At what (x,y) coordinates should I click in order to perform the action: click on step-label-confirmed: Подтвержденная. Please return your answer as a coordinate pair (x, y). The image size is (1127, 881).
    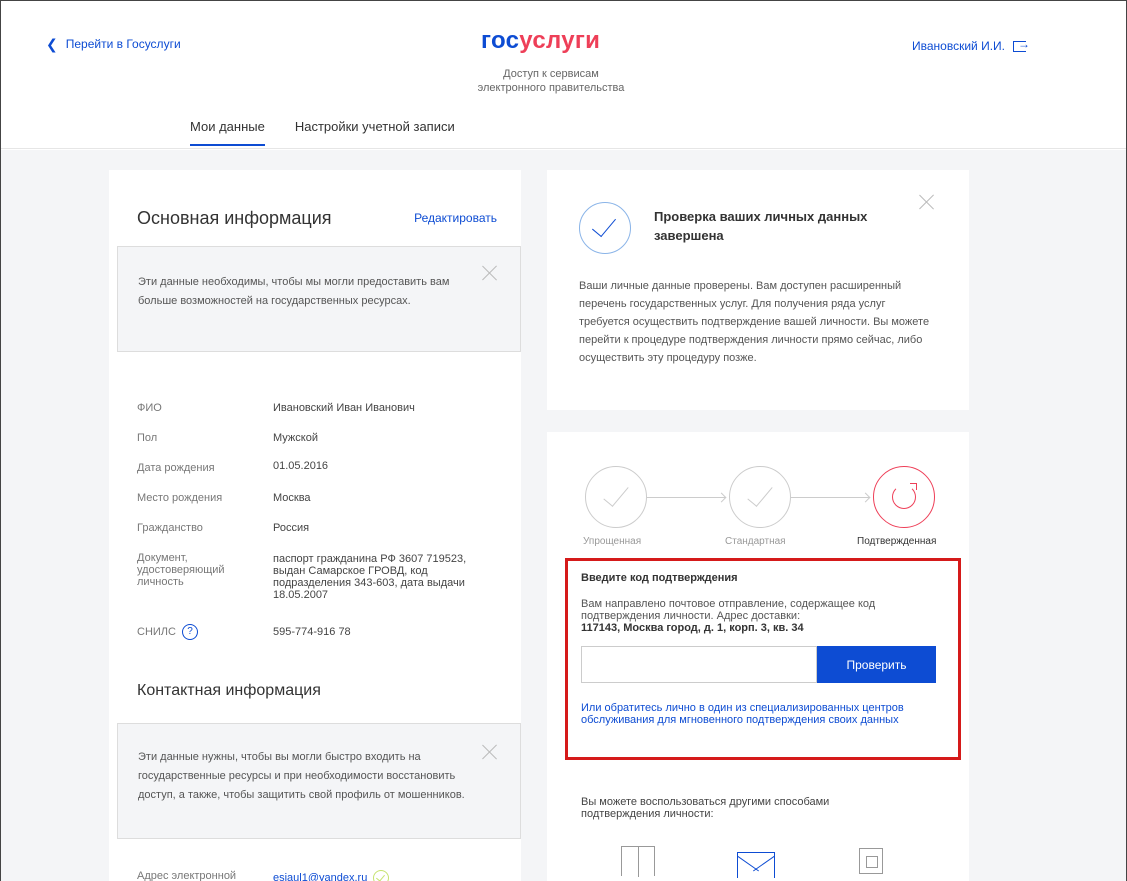
    Looking at the image, I should click on (897, 541).